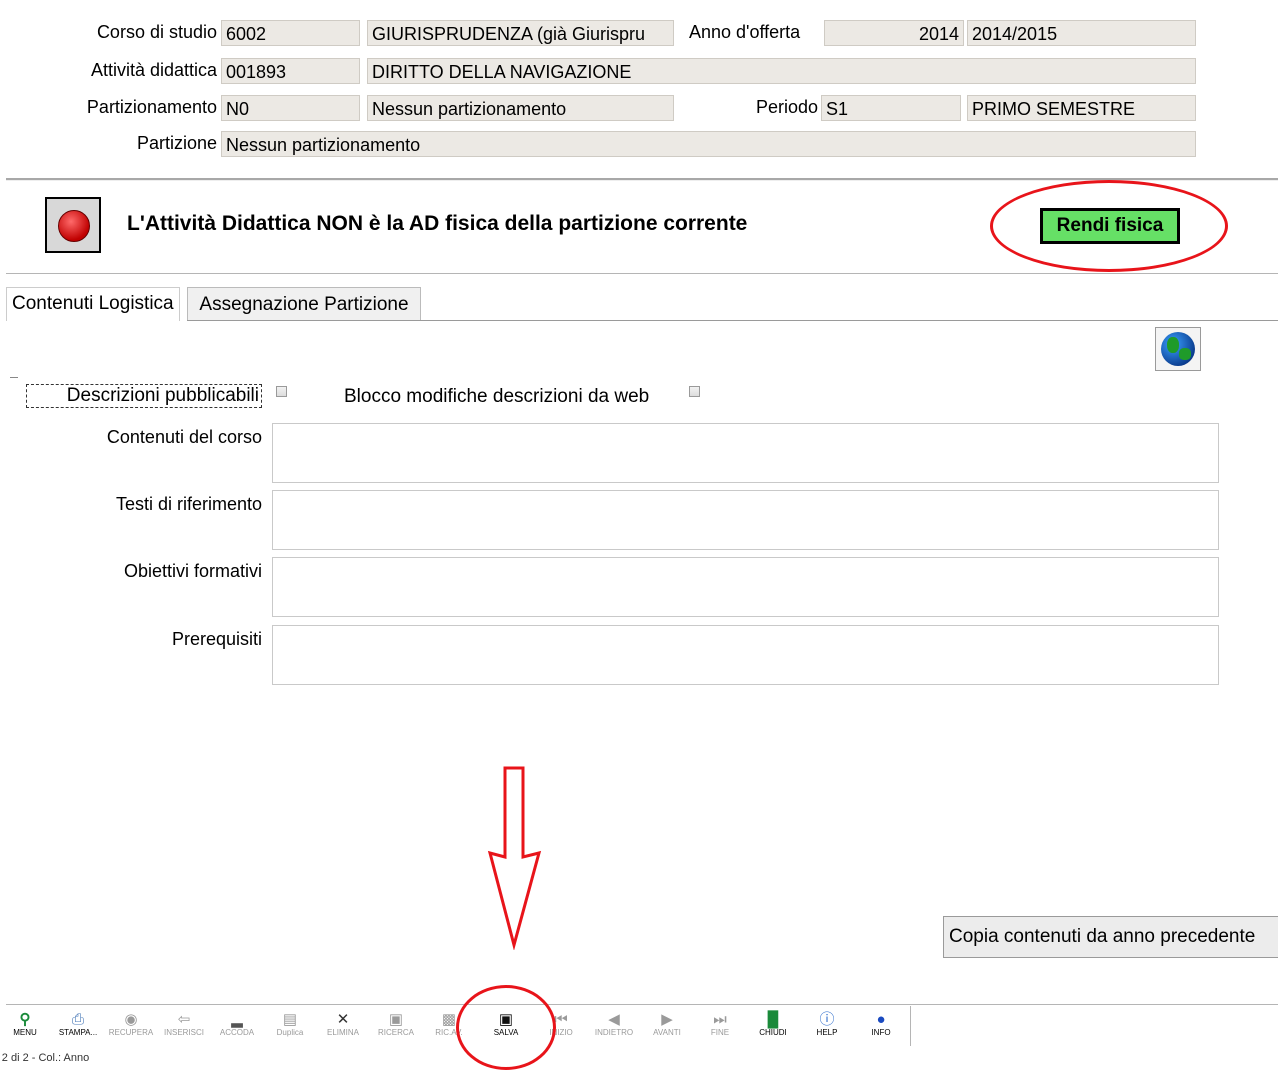 This screenshot has height=1070, width=1278. Describe the element at coordinates (343, 1019) in the screenshot. I see `delete-icon: ✕` at that location.